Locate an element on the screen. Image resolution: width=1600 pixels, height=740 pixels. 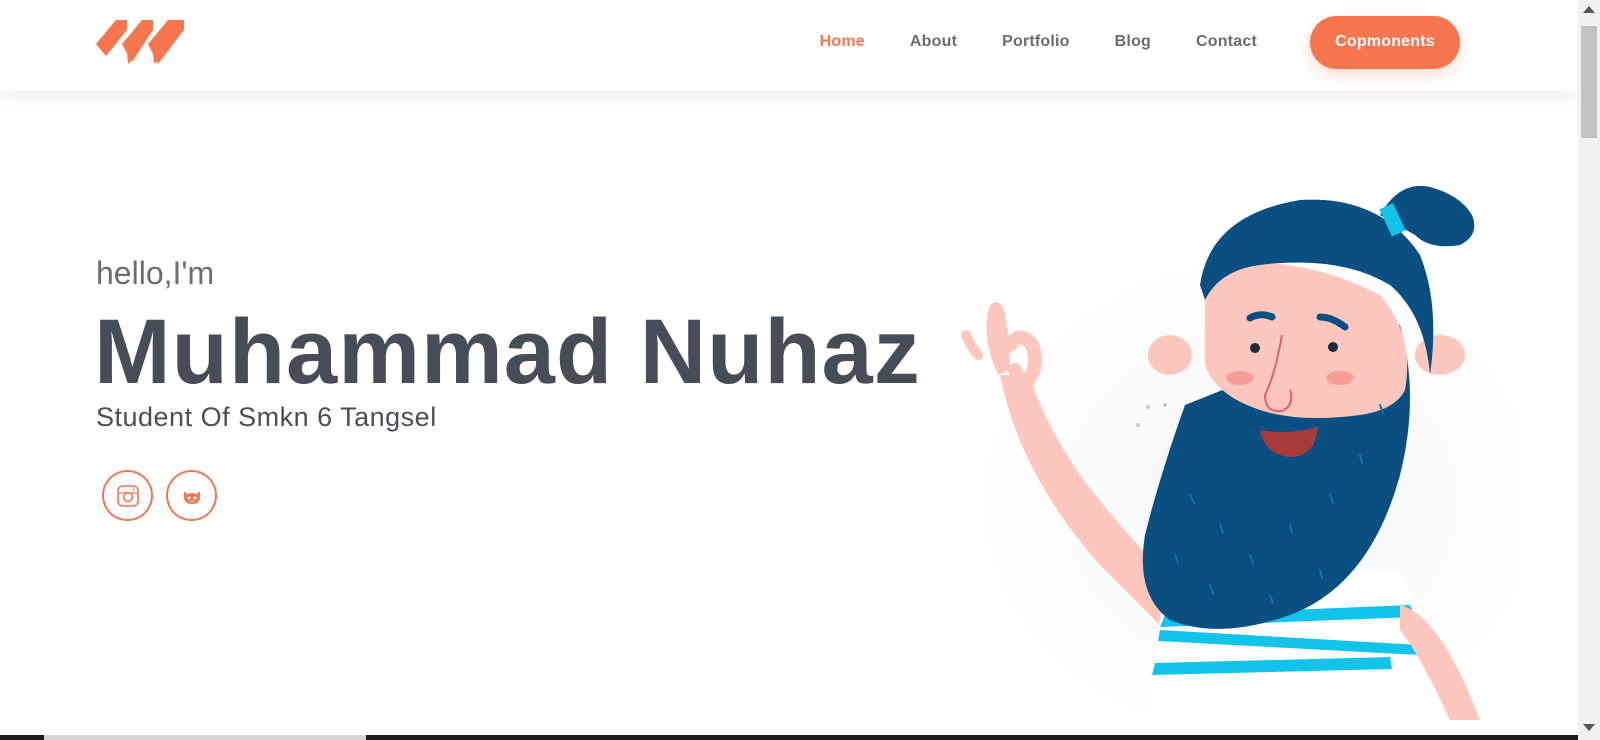
github-button is located at coordinates (191, 495).